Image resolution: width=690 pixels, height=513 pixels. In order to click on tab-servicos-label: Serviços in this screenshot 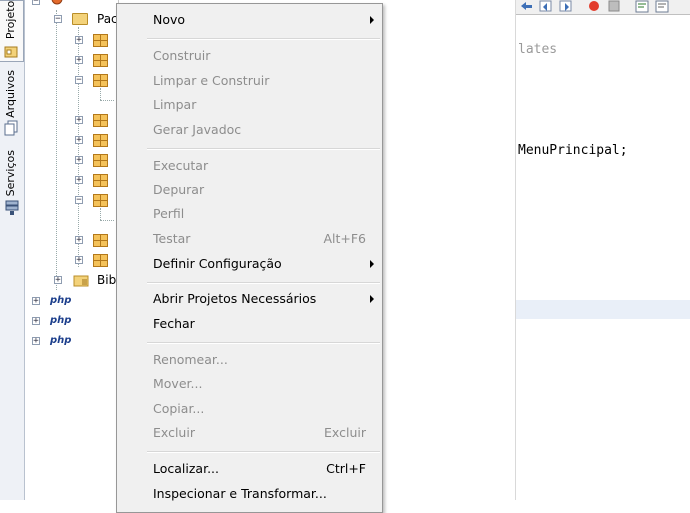, I will do `click(10, 172)`.